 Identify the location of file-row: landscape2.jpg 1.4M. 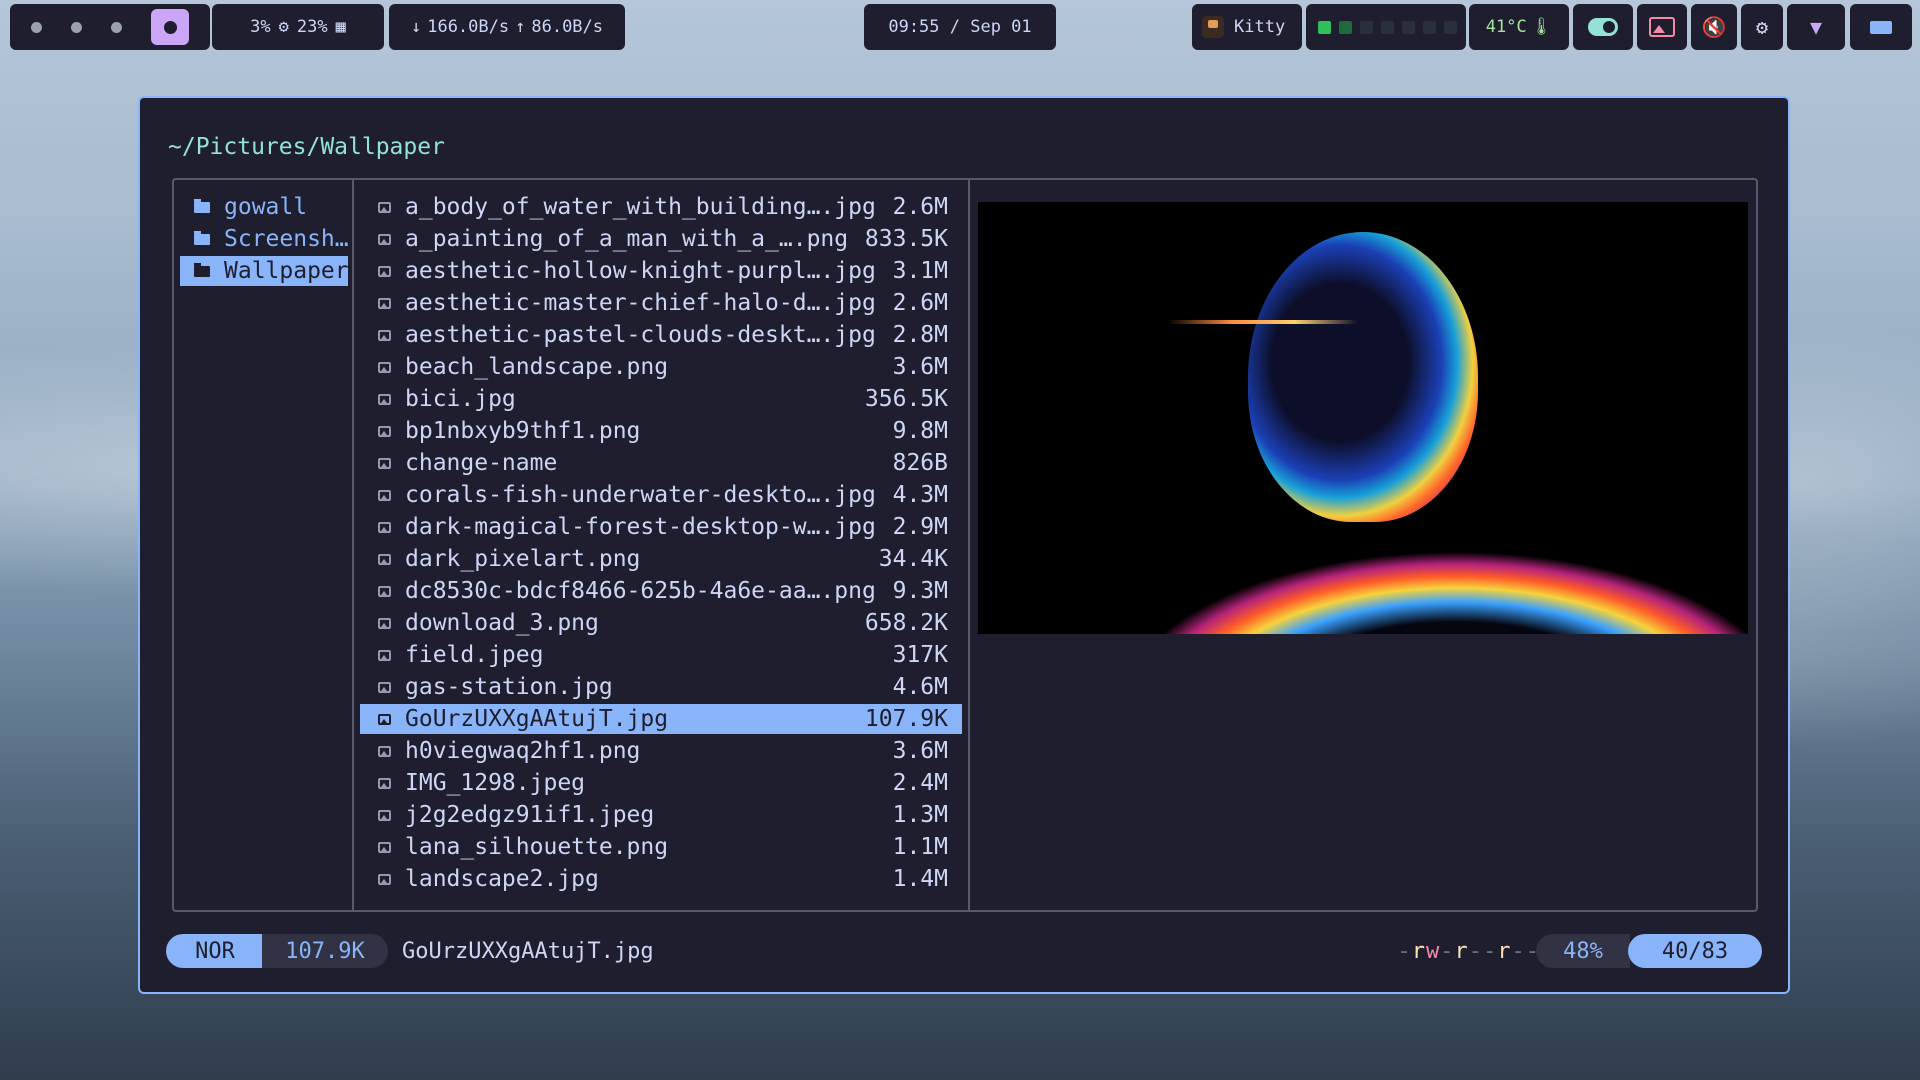
(661, 879).